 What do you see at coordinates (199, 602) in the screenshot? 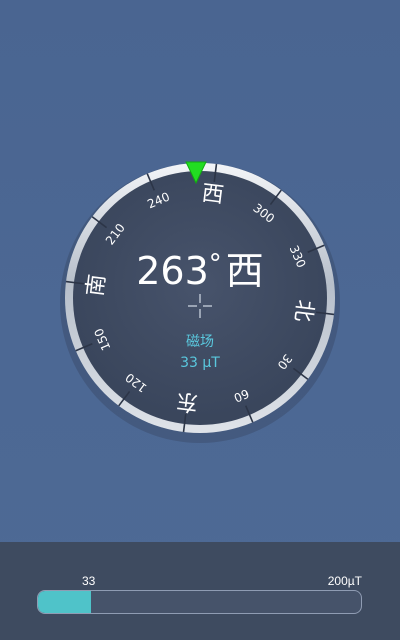
I see `field-strength-bar` at bounding box center [199, 602].